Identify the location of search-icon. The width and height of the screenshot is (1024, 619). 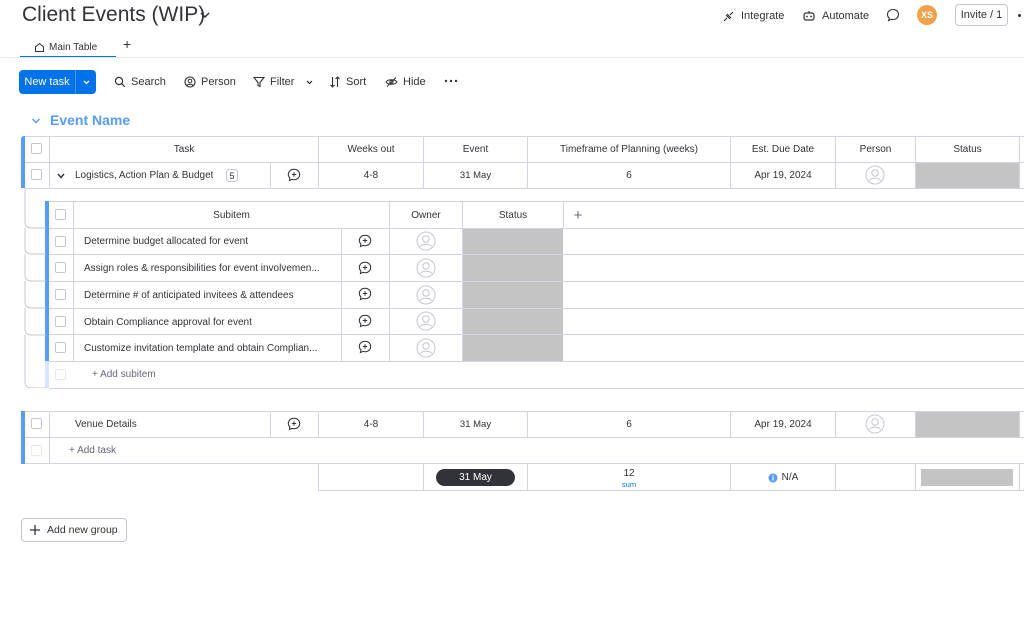
(120, 82).